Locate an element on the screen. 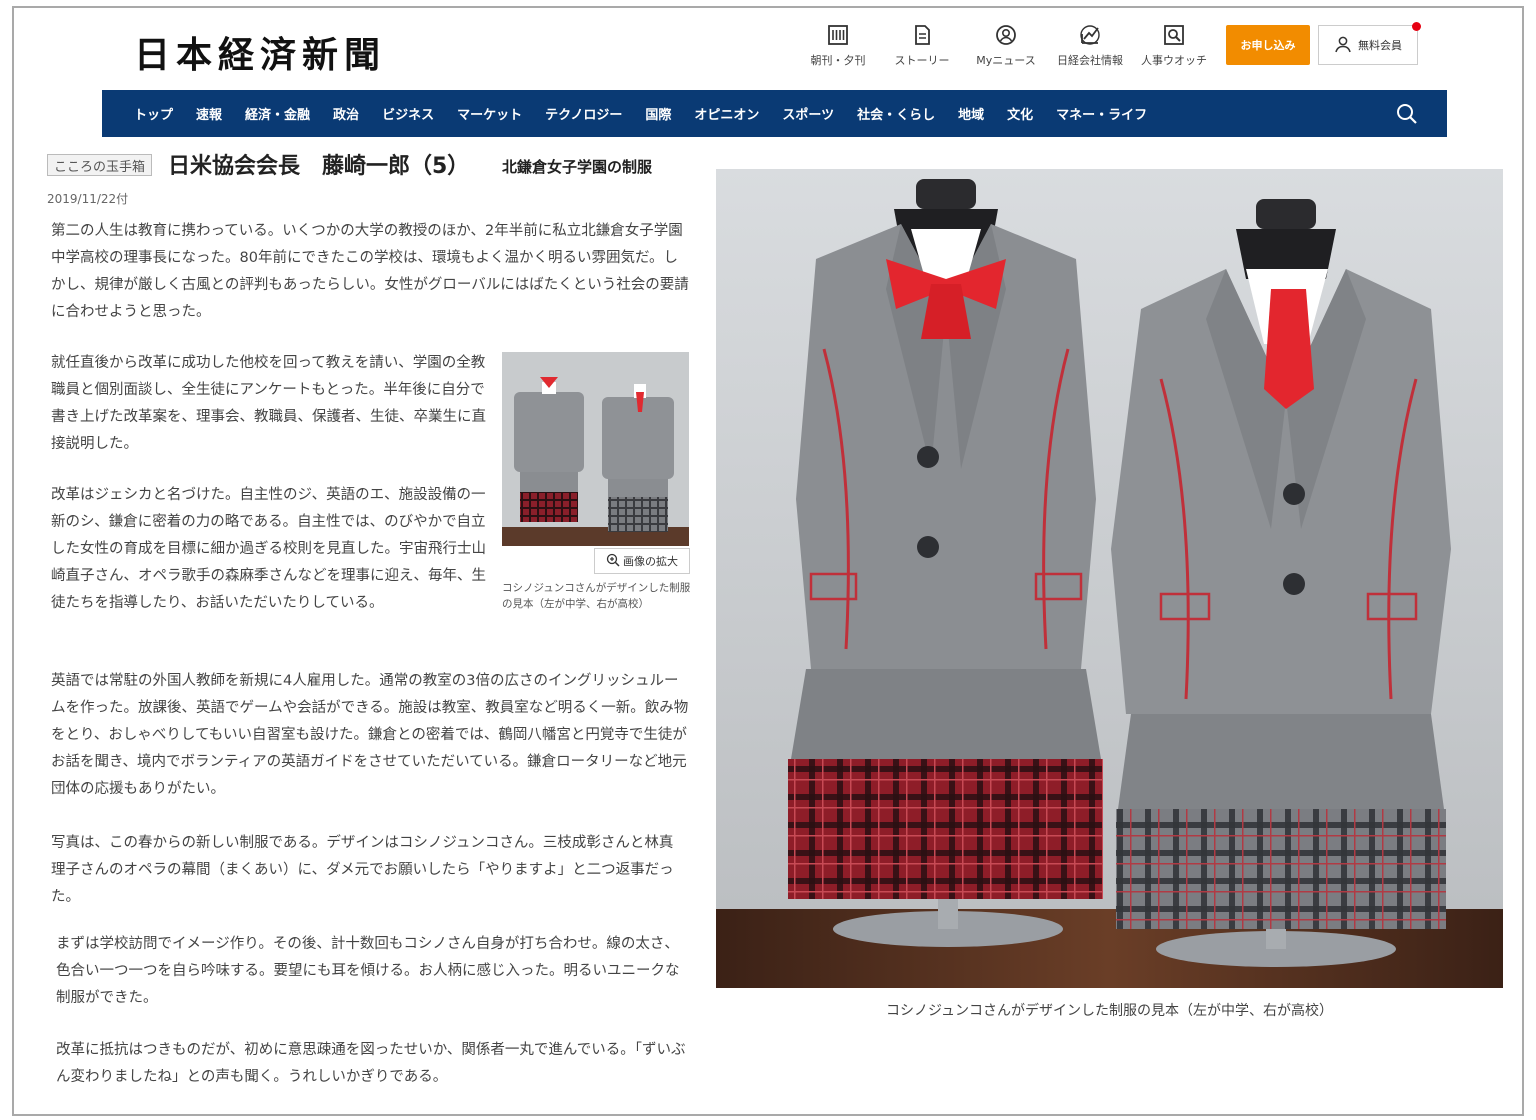 This screenshot has width=1536, height=1120. nav-item-13: マネー・ライフ is located at coordinates (1101, 113).